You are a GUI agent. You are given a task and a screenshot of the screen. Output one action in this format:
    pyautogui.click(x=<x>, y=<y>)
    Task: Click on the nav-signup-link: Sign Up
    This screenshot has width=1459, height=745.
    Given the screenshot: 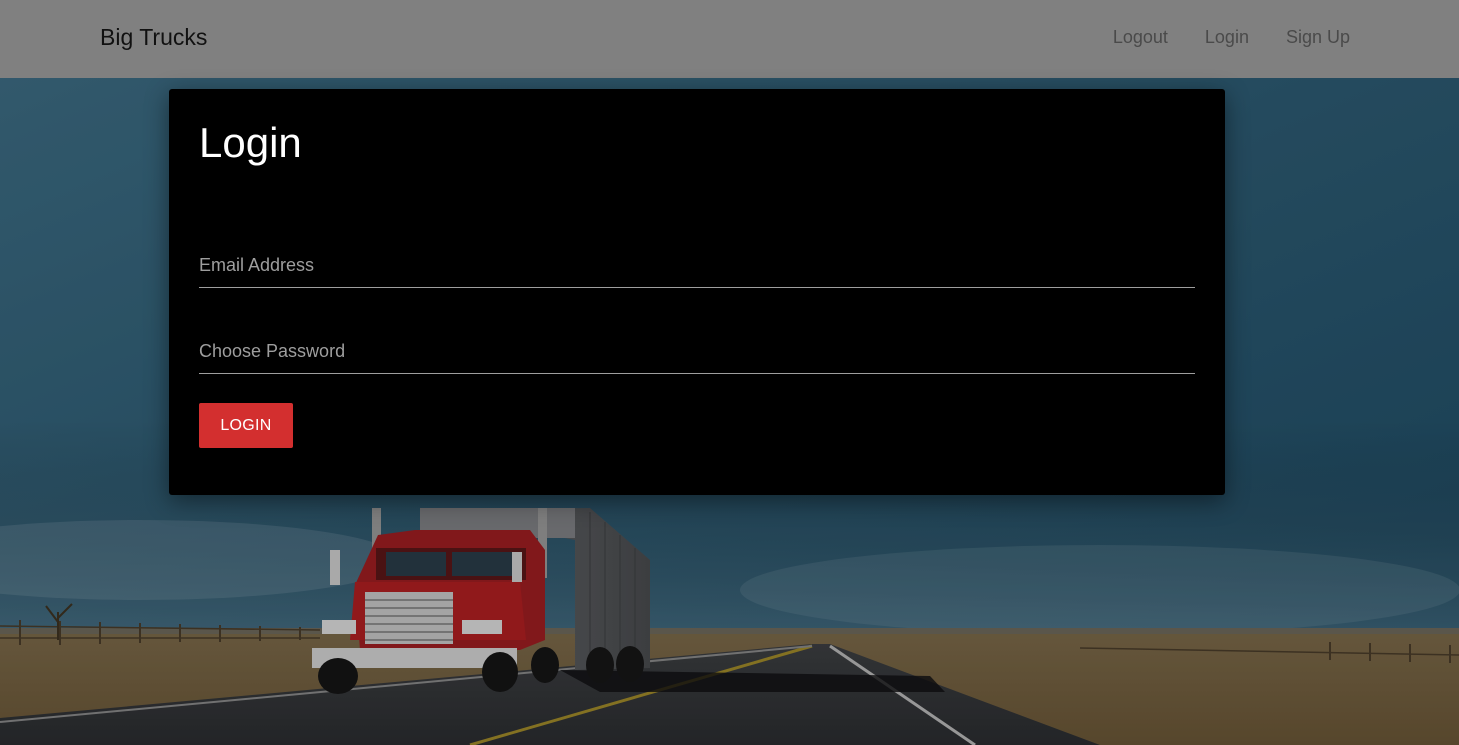 What is the action you would take?
    pyautogui.click(x=1318, y=37)
    